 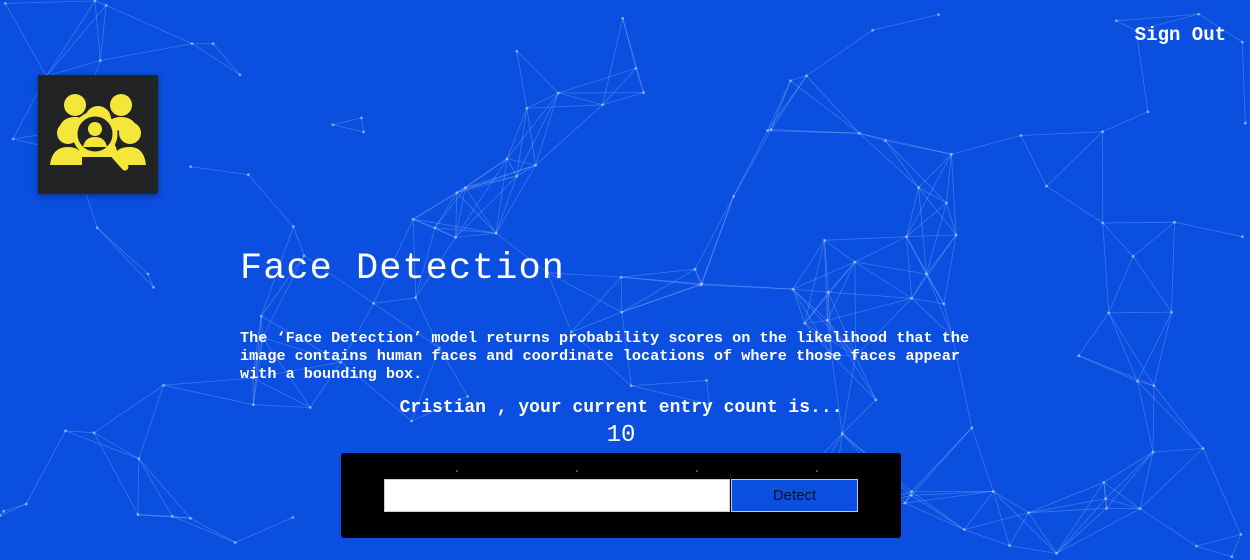 I want to click on face-search-icon, so click(x=98, y=131).